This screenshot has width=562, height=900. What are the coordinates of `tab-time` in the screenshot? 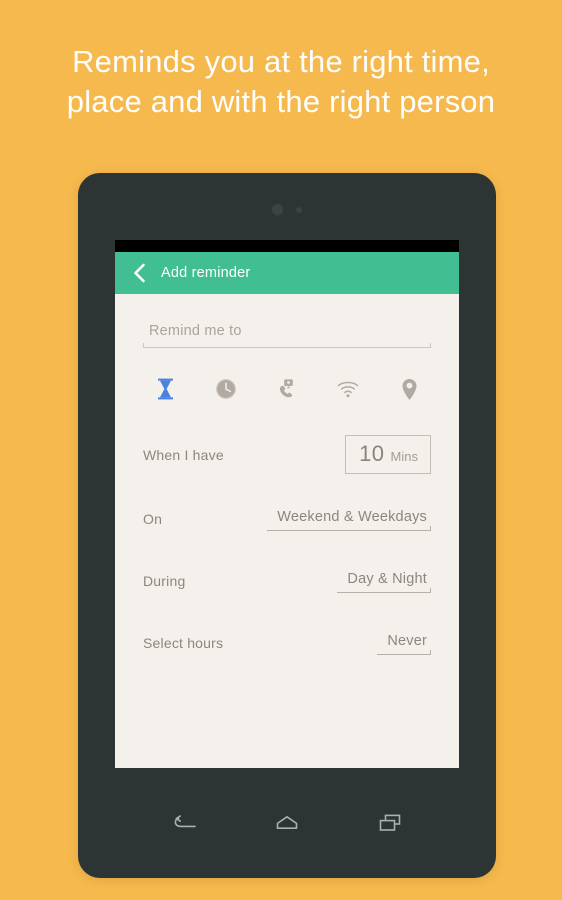 It's located at (226, 389).